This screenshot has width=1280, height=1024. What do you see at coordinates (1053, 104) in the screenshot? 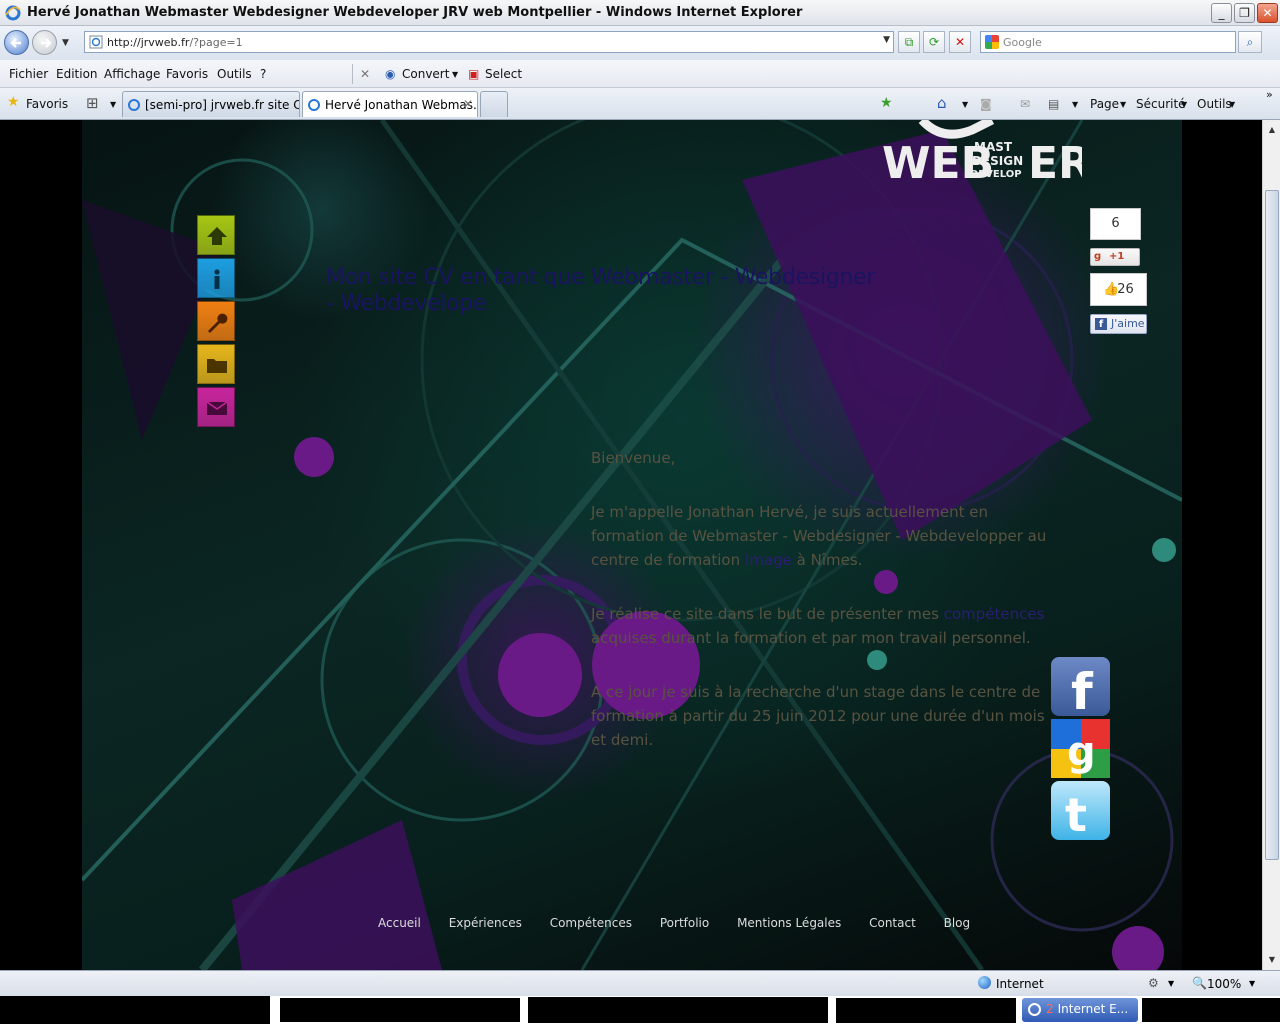
I see `print-icon: ▤` at bounding box center [1053, 104].